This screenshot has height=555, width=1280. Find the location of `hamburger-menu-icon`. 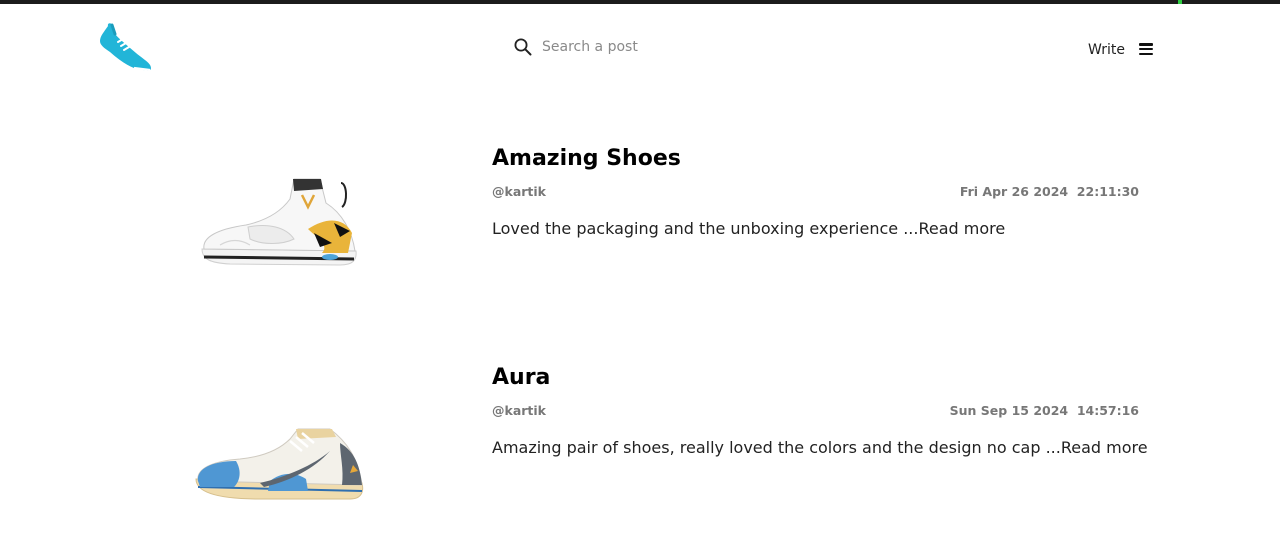

hamburger-menu-icon is located at coordinates (1146, 49).